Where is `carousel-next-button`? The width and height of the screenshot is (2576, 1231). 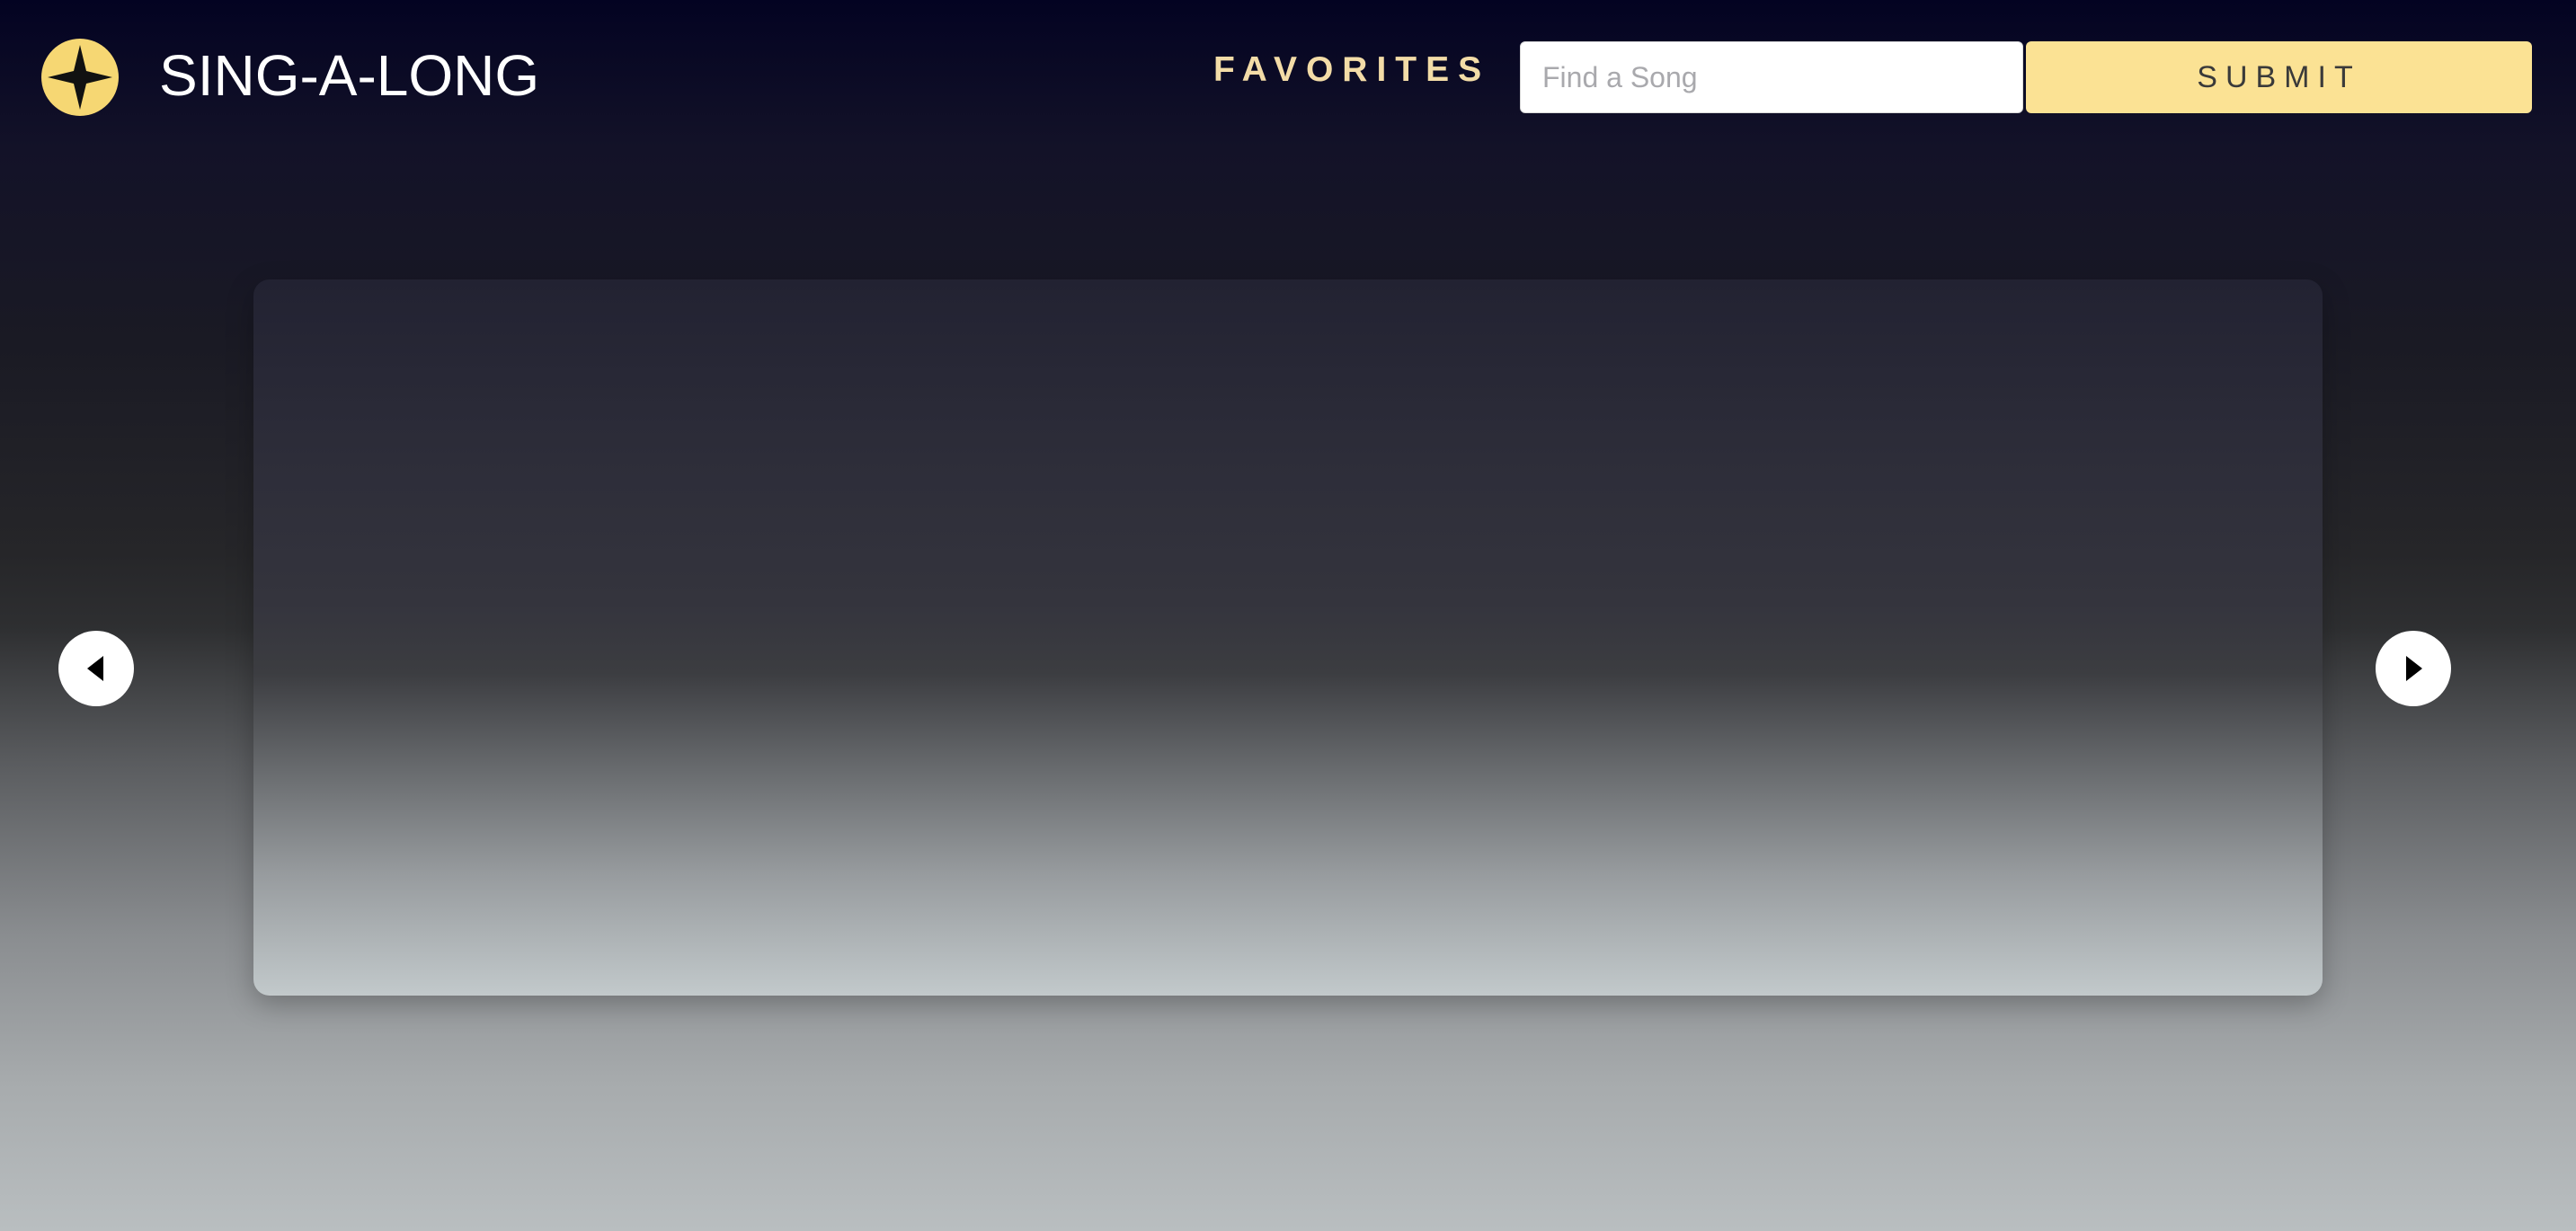 carousel-next-button is located at coordinates (2413, 668).